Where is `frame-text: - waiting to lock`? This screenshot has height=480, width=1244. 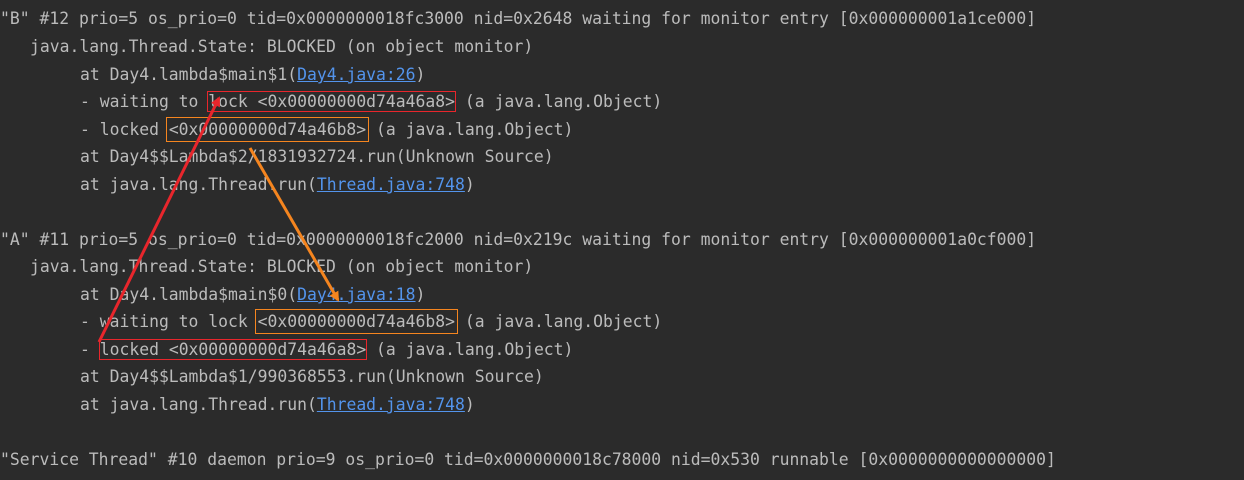 frame-text: - waiting to lock is located at coordinates (169, 321).